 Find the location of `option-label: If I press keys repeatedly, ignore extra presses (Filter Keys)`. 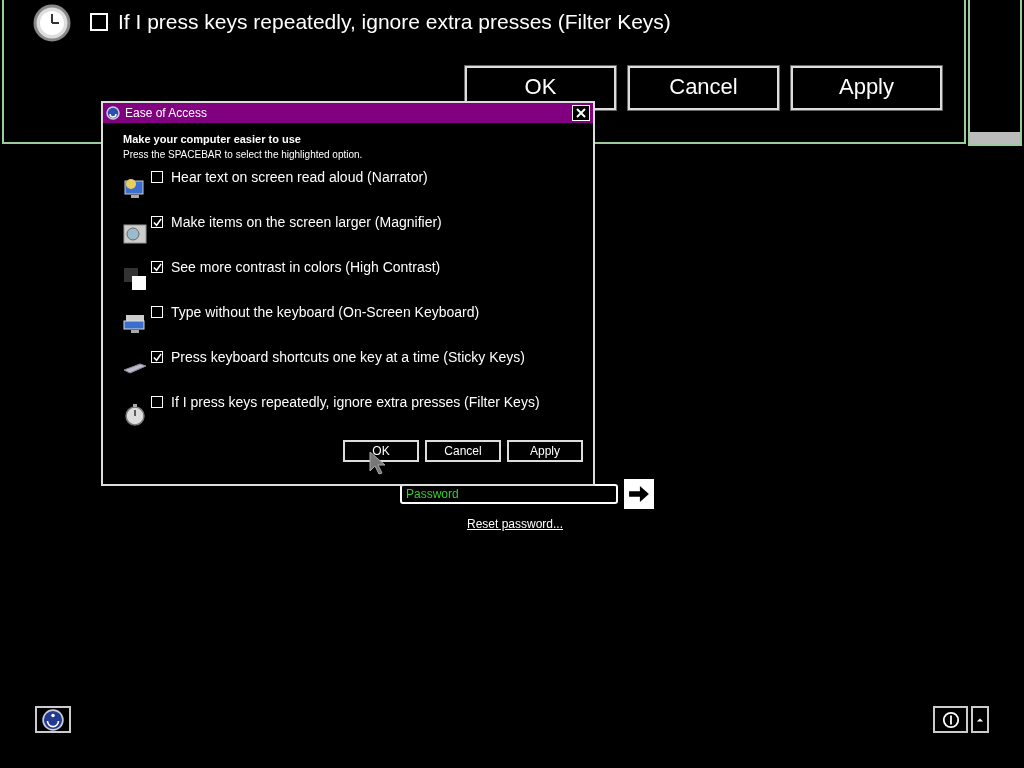

option-label: If I press keys repeatedly, ignore extra presses (Filter Keys) is located at coordinates (355, 402).